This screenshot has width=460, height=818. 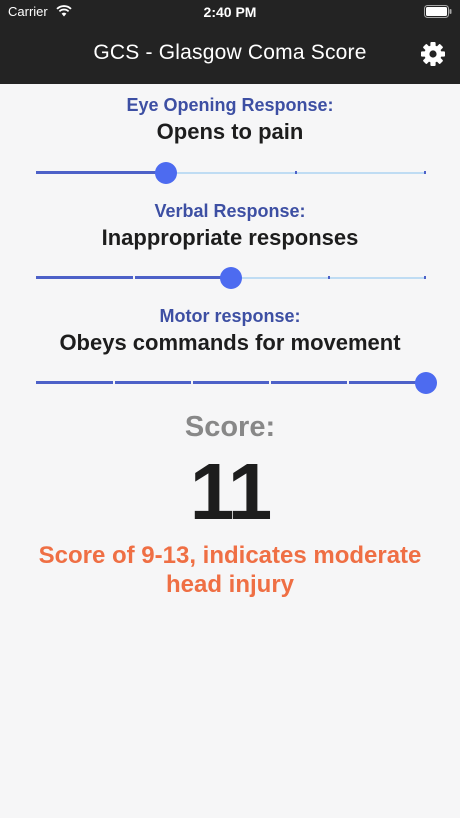 I want to click on motor-response-slider, so click(x=236, y=383).